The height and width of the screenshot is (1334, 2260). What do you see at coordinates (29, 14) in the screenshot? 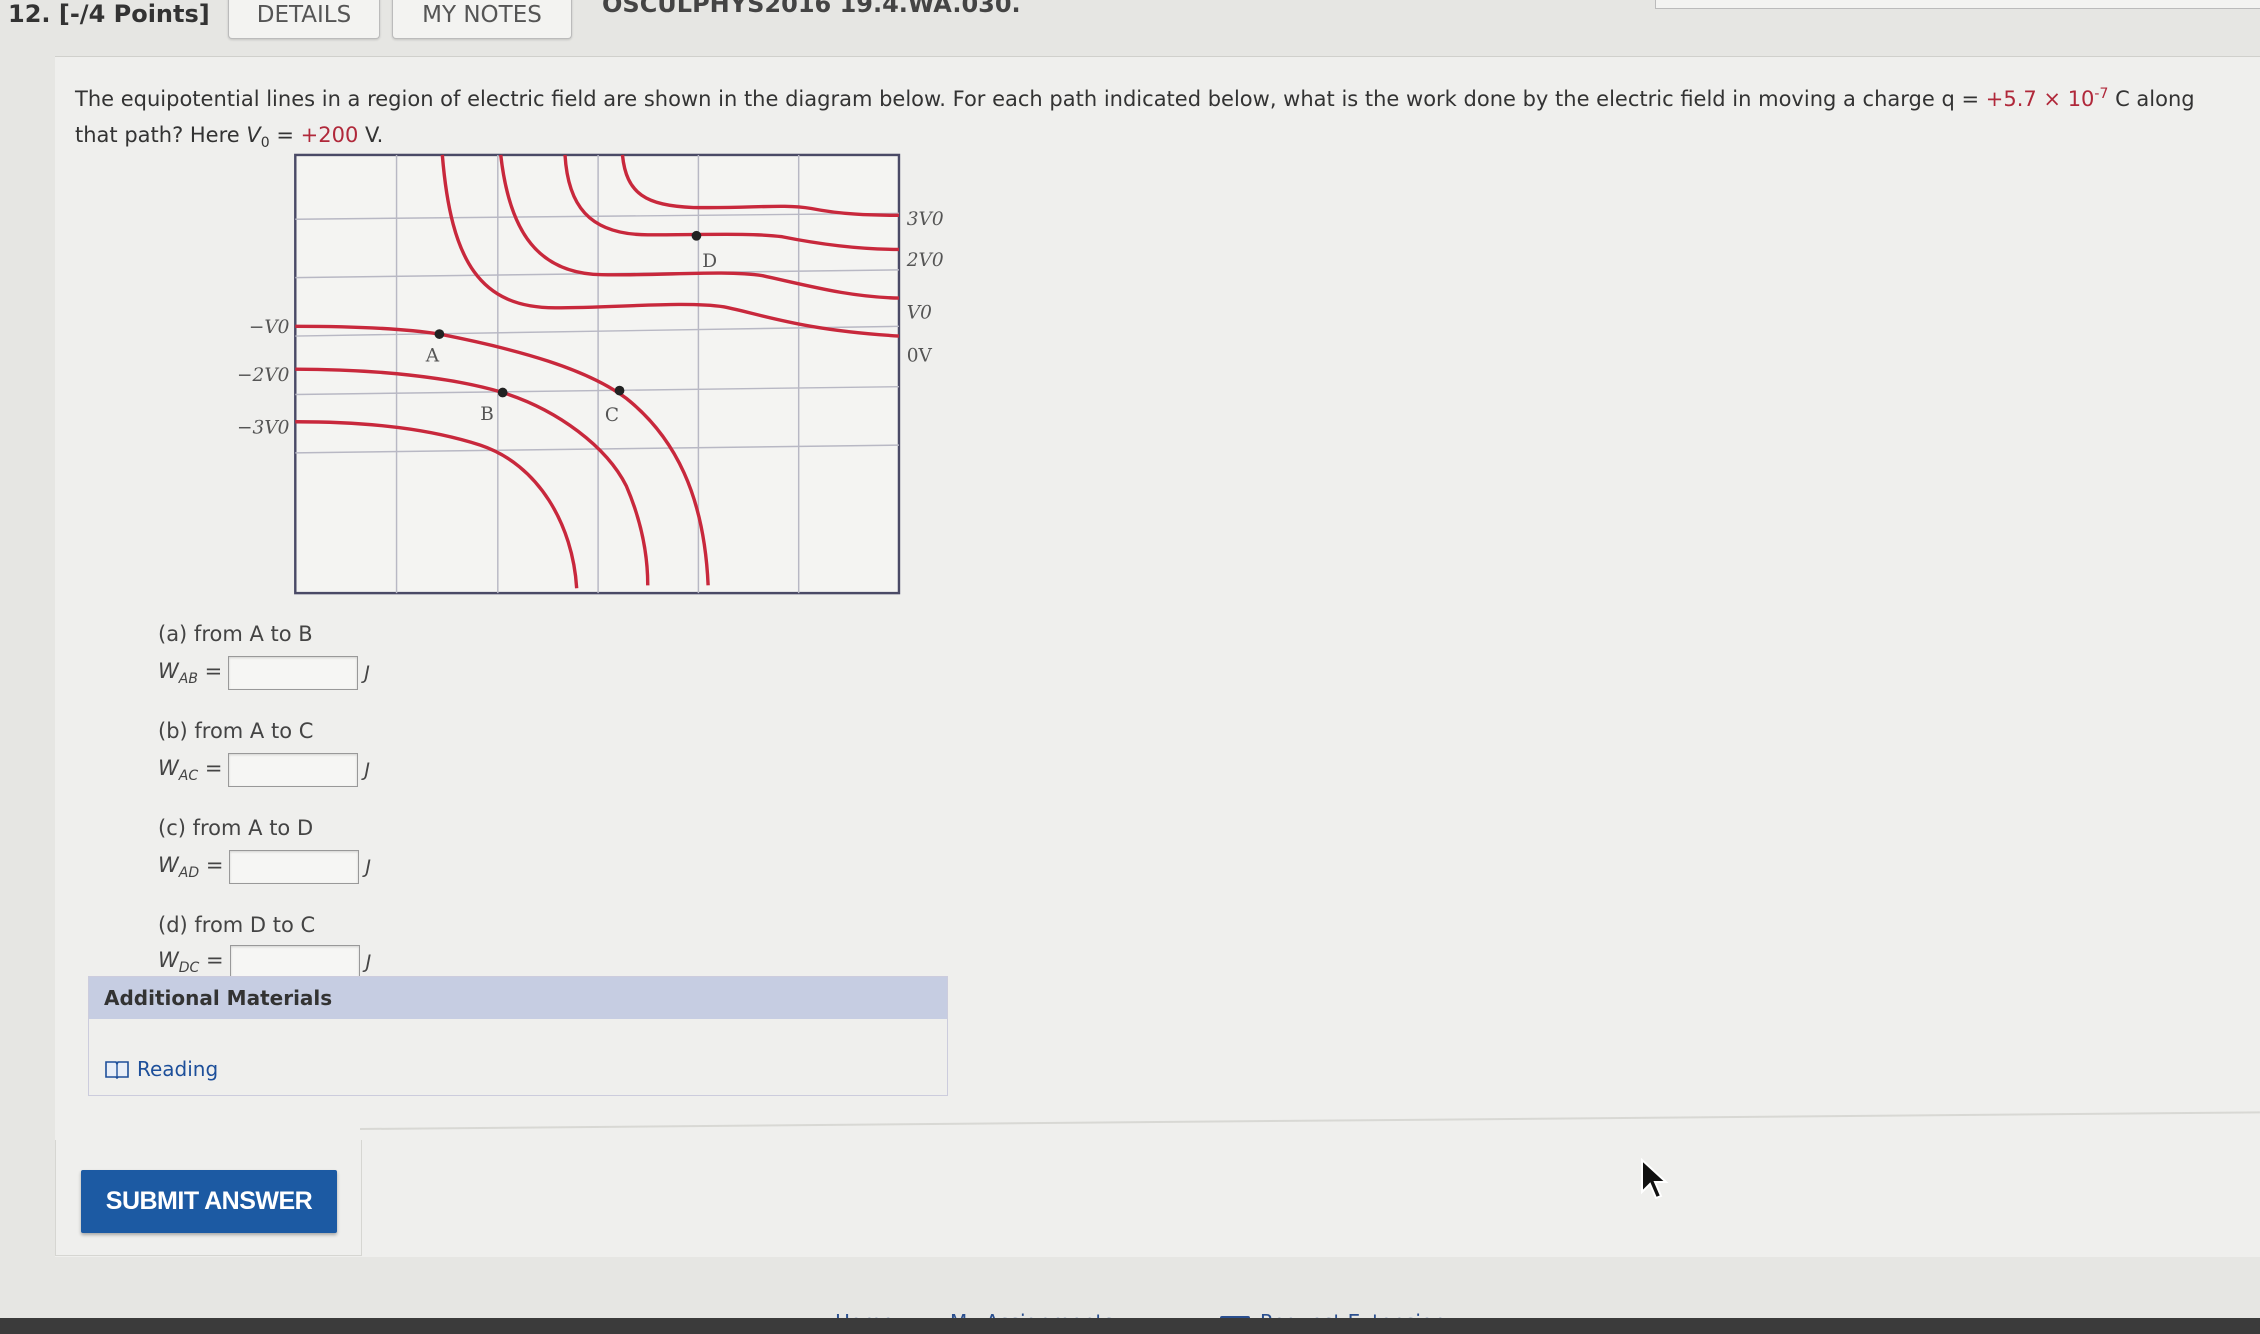
I see `question-number: 12.` at bounding box center [29, 14].